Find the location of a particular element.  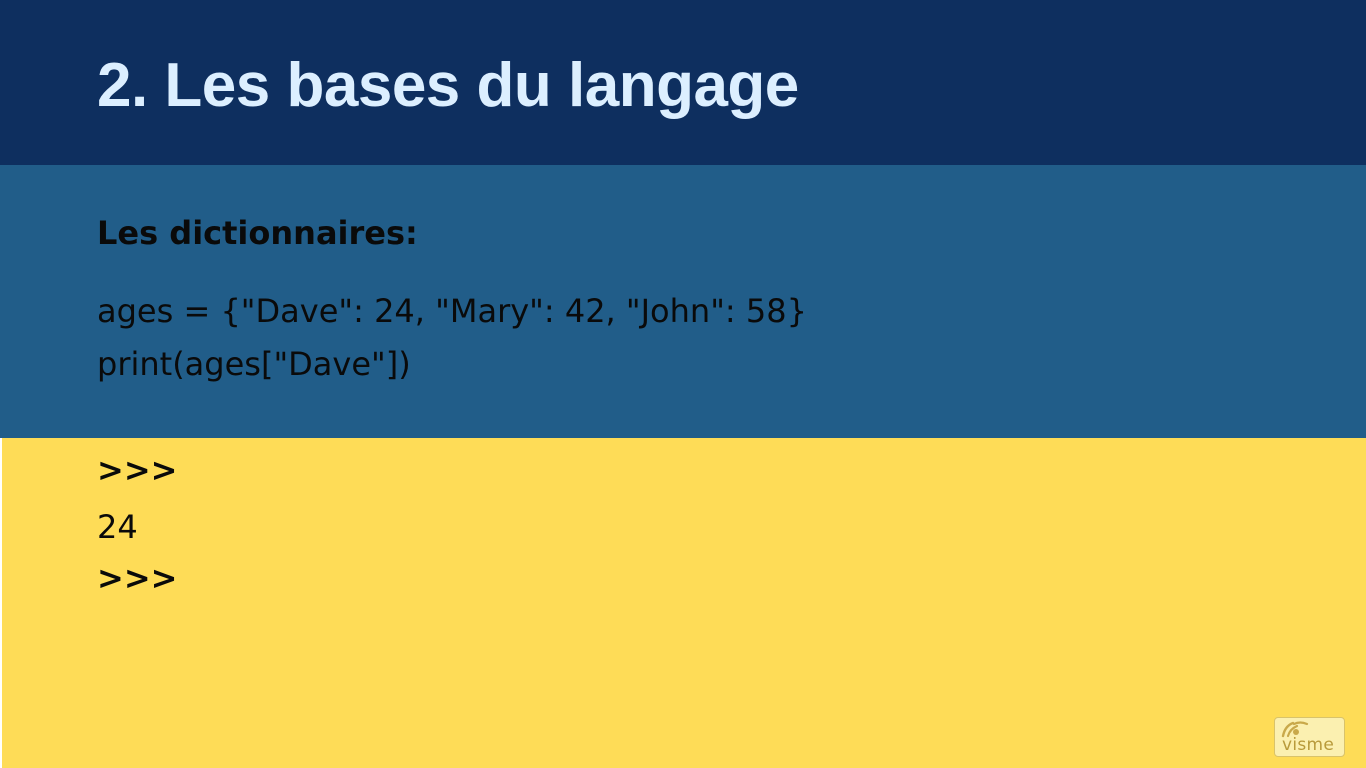

visme-watermark: visme is located at coordinates (1309, 737).